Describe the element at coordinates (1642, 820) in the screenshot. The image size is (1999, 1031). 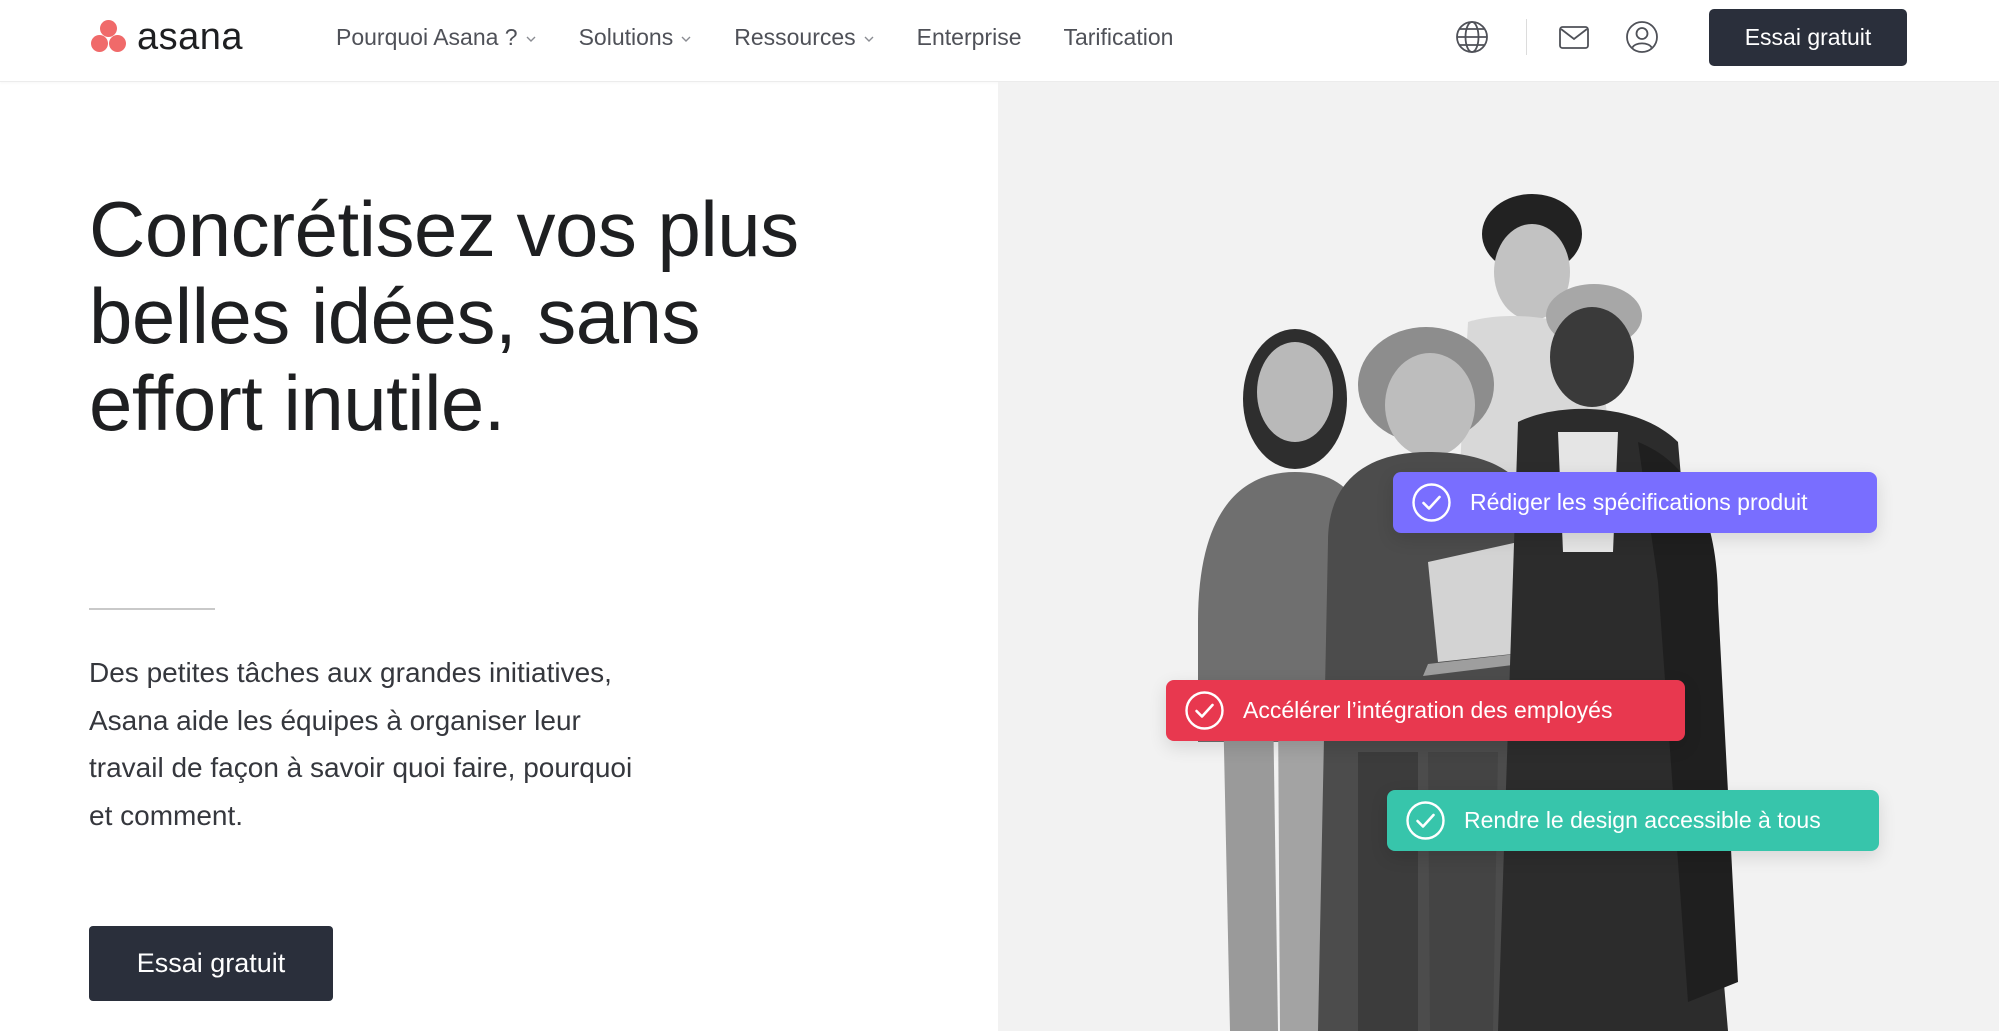
I see `task-label: Rendre le design accessible à tous` at that location.